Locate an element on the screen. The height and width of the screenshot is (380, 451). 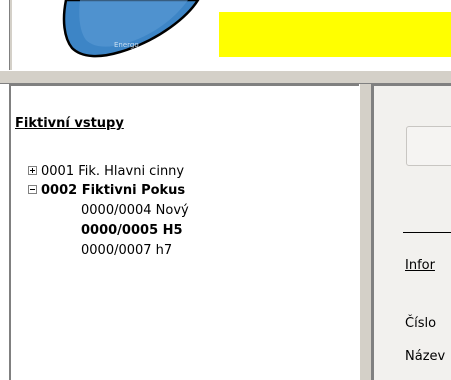
tree-child-0005: 0000/0005 H5 is located at coordinates (132, 231).